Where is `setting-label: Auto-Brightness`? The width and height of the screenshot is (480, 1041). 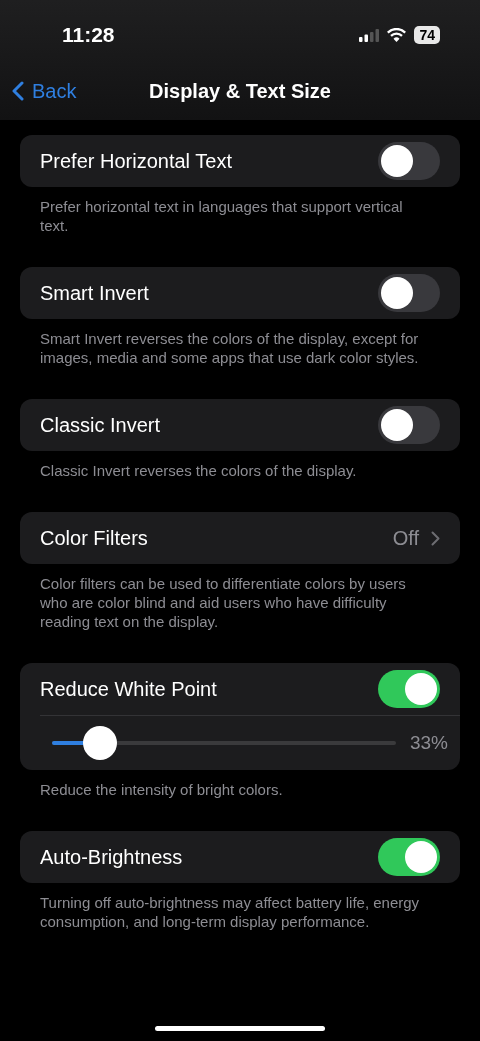
setting-label: Auto-Brightness is located at coordinates (111, 857).